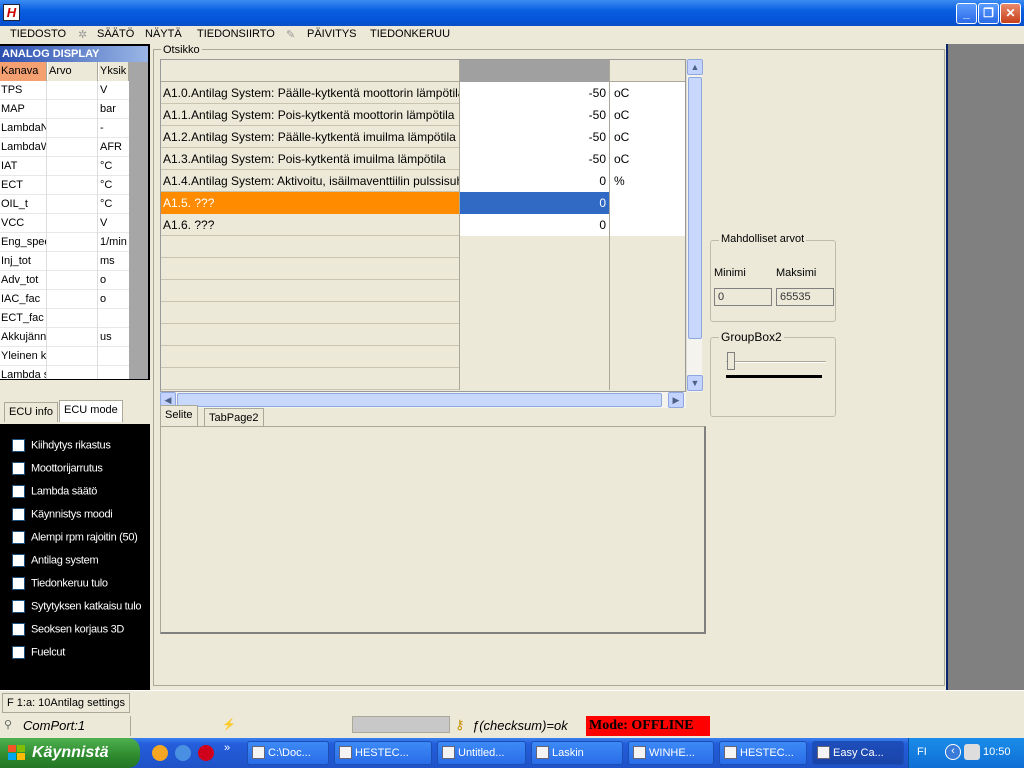 The image size is (1024, 768). I want to click on grid-header-unit, so click(647, 71).